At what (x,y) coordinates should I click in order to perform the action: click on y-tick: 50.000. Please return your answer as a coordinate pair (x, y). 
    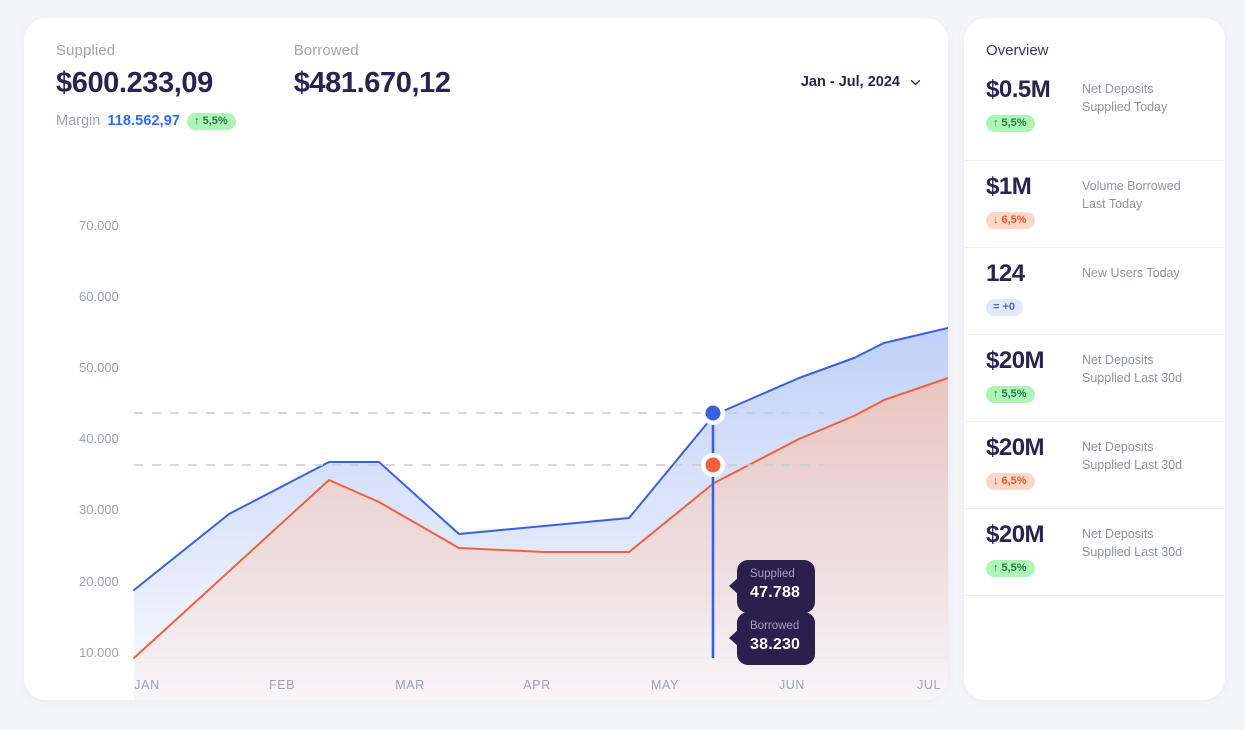
    Looking at the image, I should click on (99, 367).